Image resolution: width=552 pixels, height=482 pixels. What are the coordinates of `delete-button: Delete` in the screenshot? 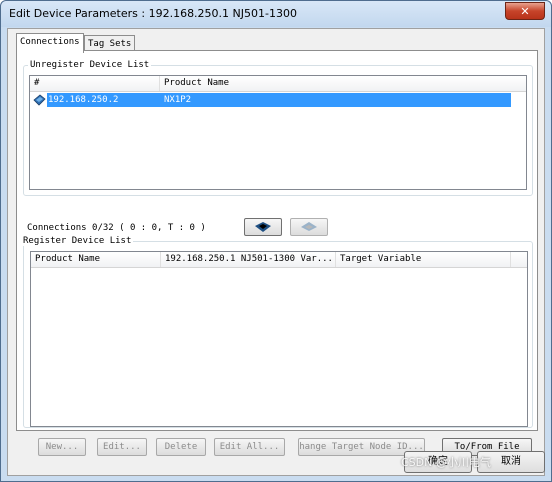 It's located at (181, 447).